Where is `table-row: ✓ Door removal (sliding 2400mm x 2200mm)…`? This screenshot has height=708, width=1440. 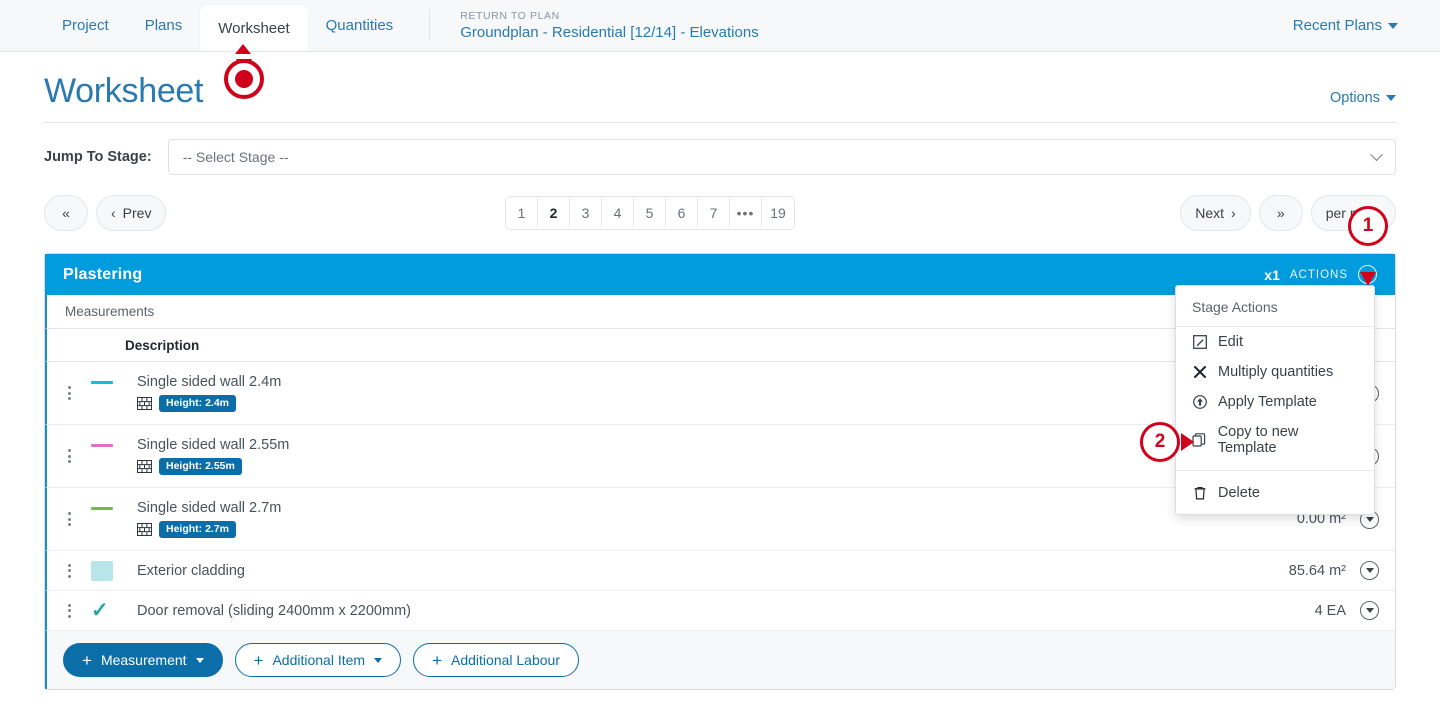 table-row: ✓ Door removal (sliding 2400mm x 2200mm)… is located at coordinates (720, 611).